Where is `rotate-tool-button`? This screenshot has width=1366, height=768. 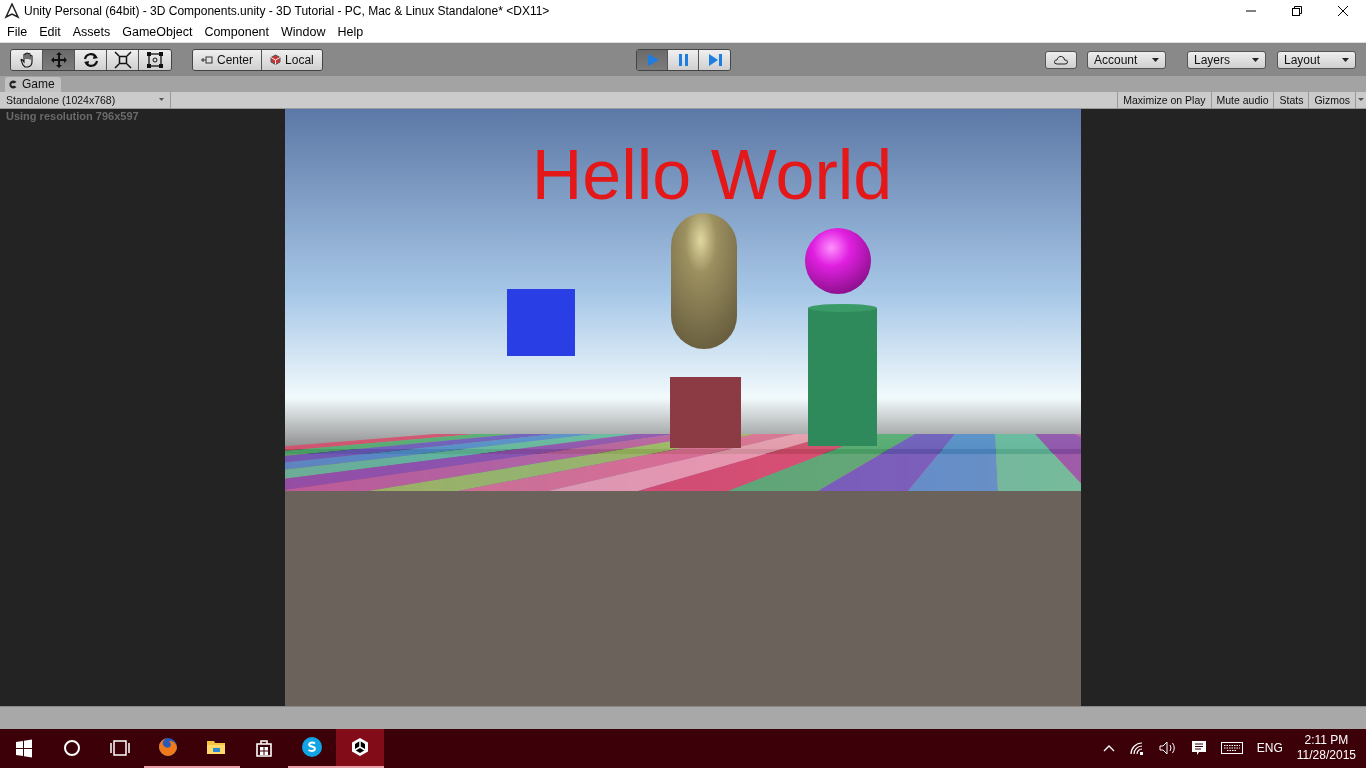
rotate-tool-button is located at coordinates (91, 59).